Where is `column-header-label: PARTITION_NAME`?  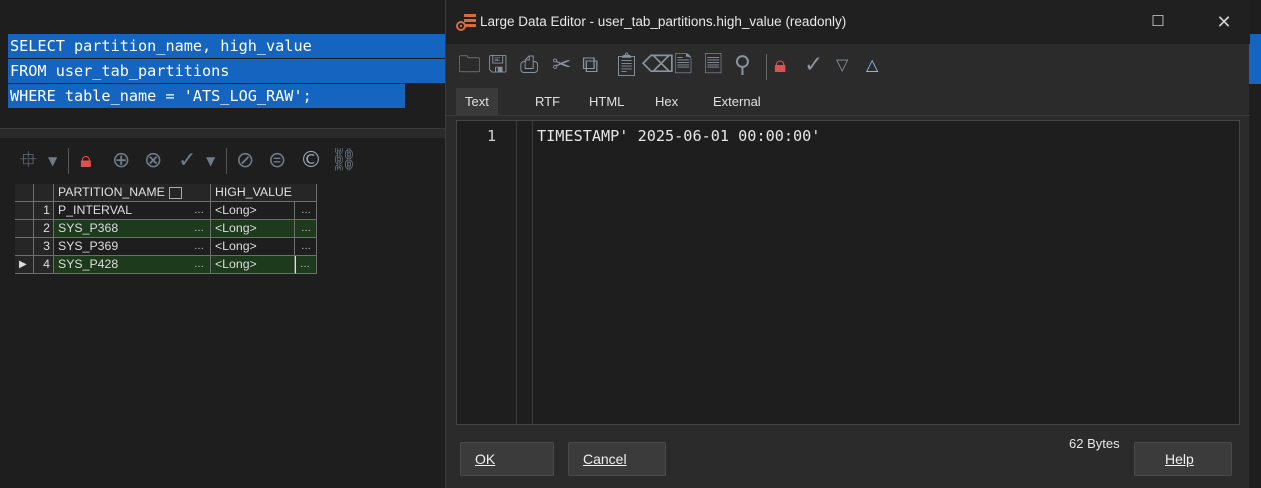
column-header-label: PARTITION_NAME is located at coordinates (111, 192).